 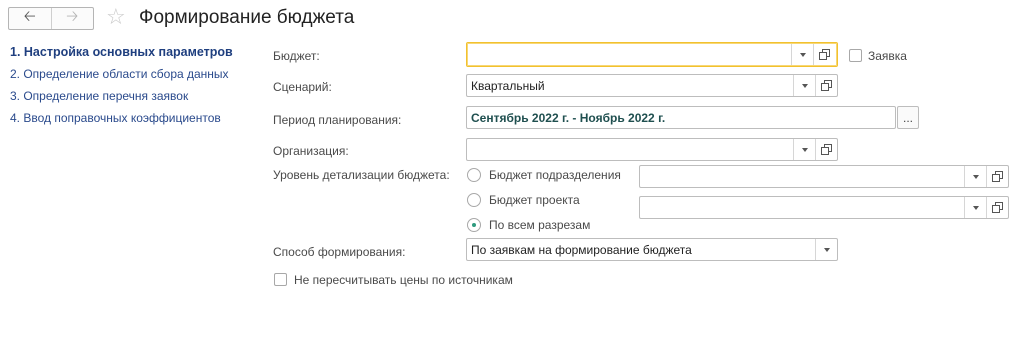 I want to click on navigation-buttons: 🡠 🡢, so click(x=51, y=18).